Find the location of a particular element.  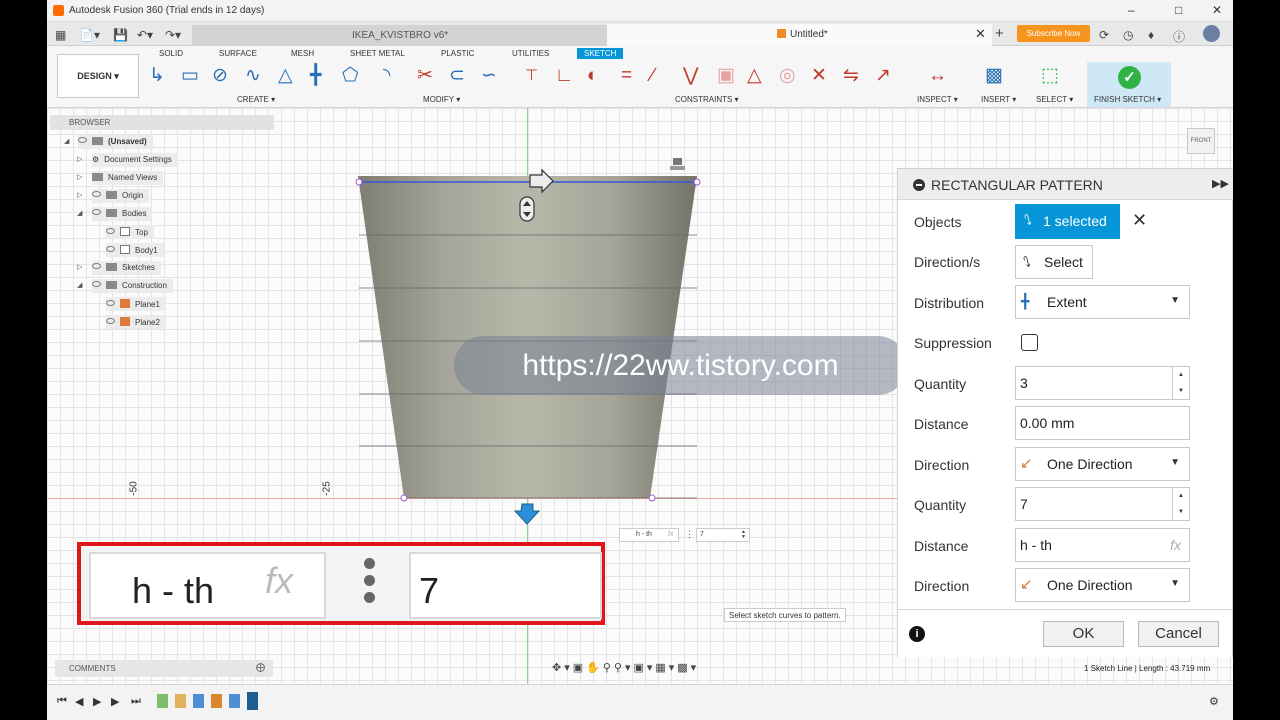

collapse-icon is located at coordinates (919, 185).